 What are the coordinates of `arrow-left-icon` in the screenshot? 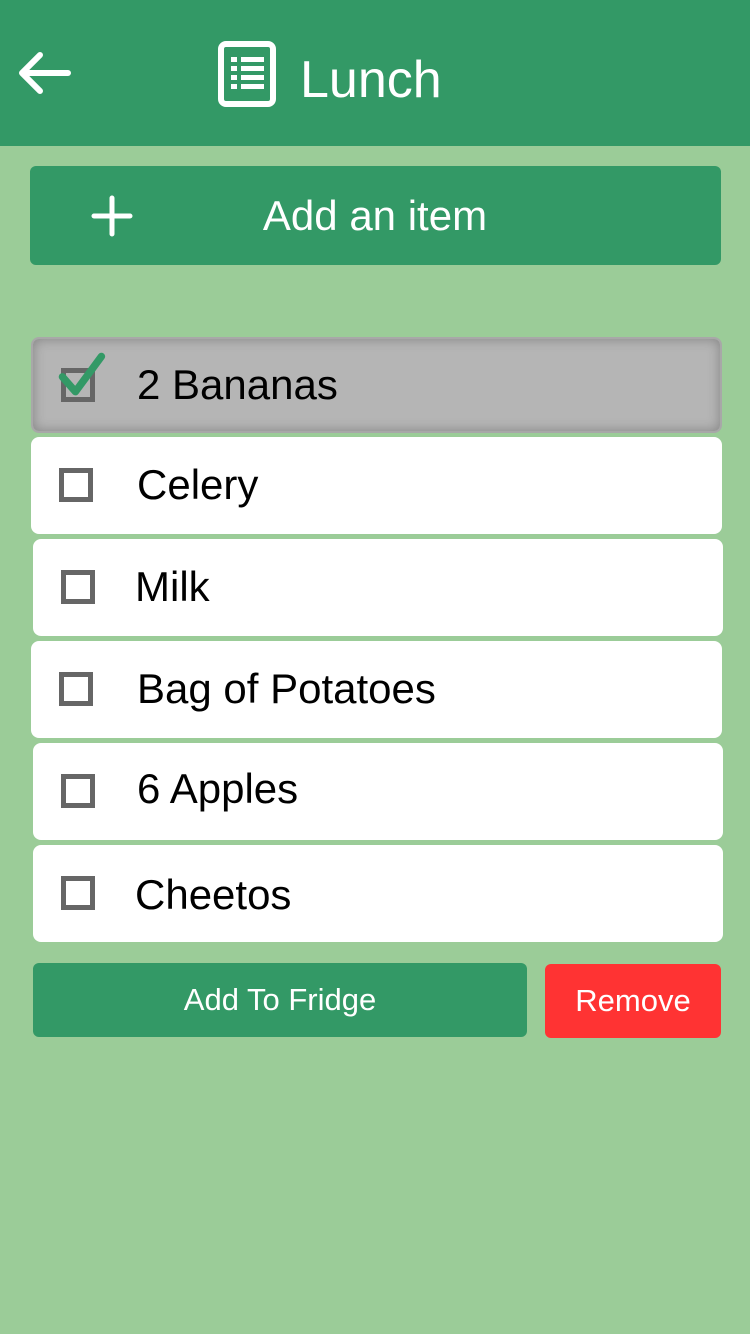 It's located at (45, 73).